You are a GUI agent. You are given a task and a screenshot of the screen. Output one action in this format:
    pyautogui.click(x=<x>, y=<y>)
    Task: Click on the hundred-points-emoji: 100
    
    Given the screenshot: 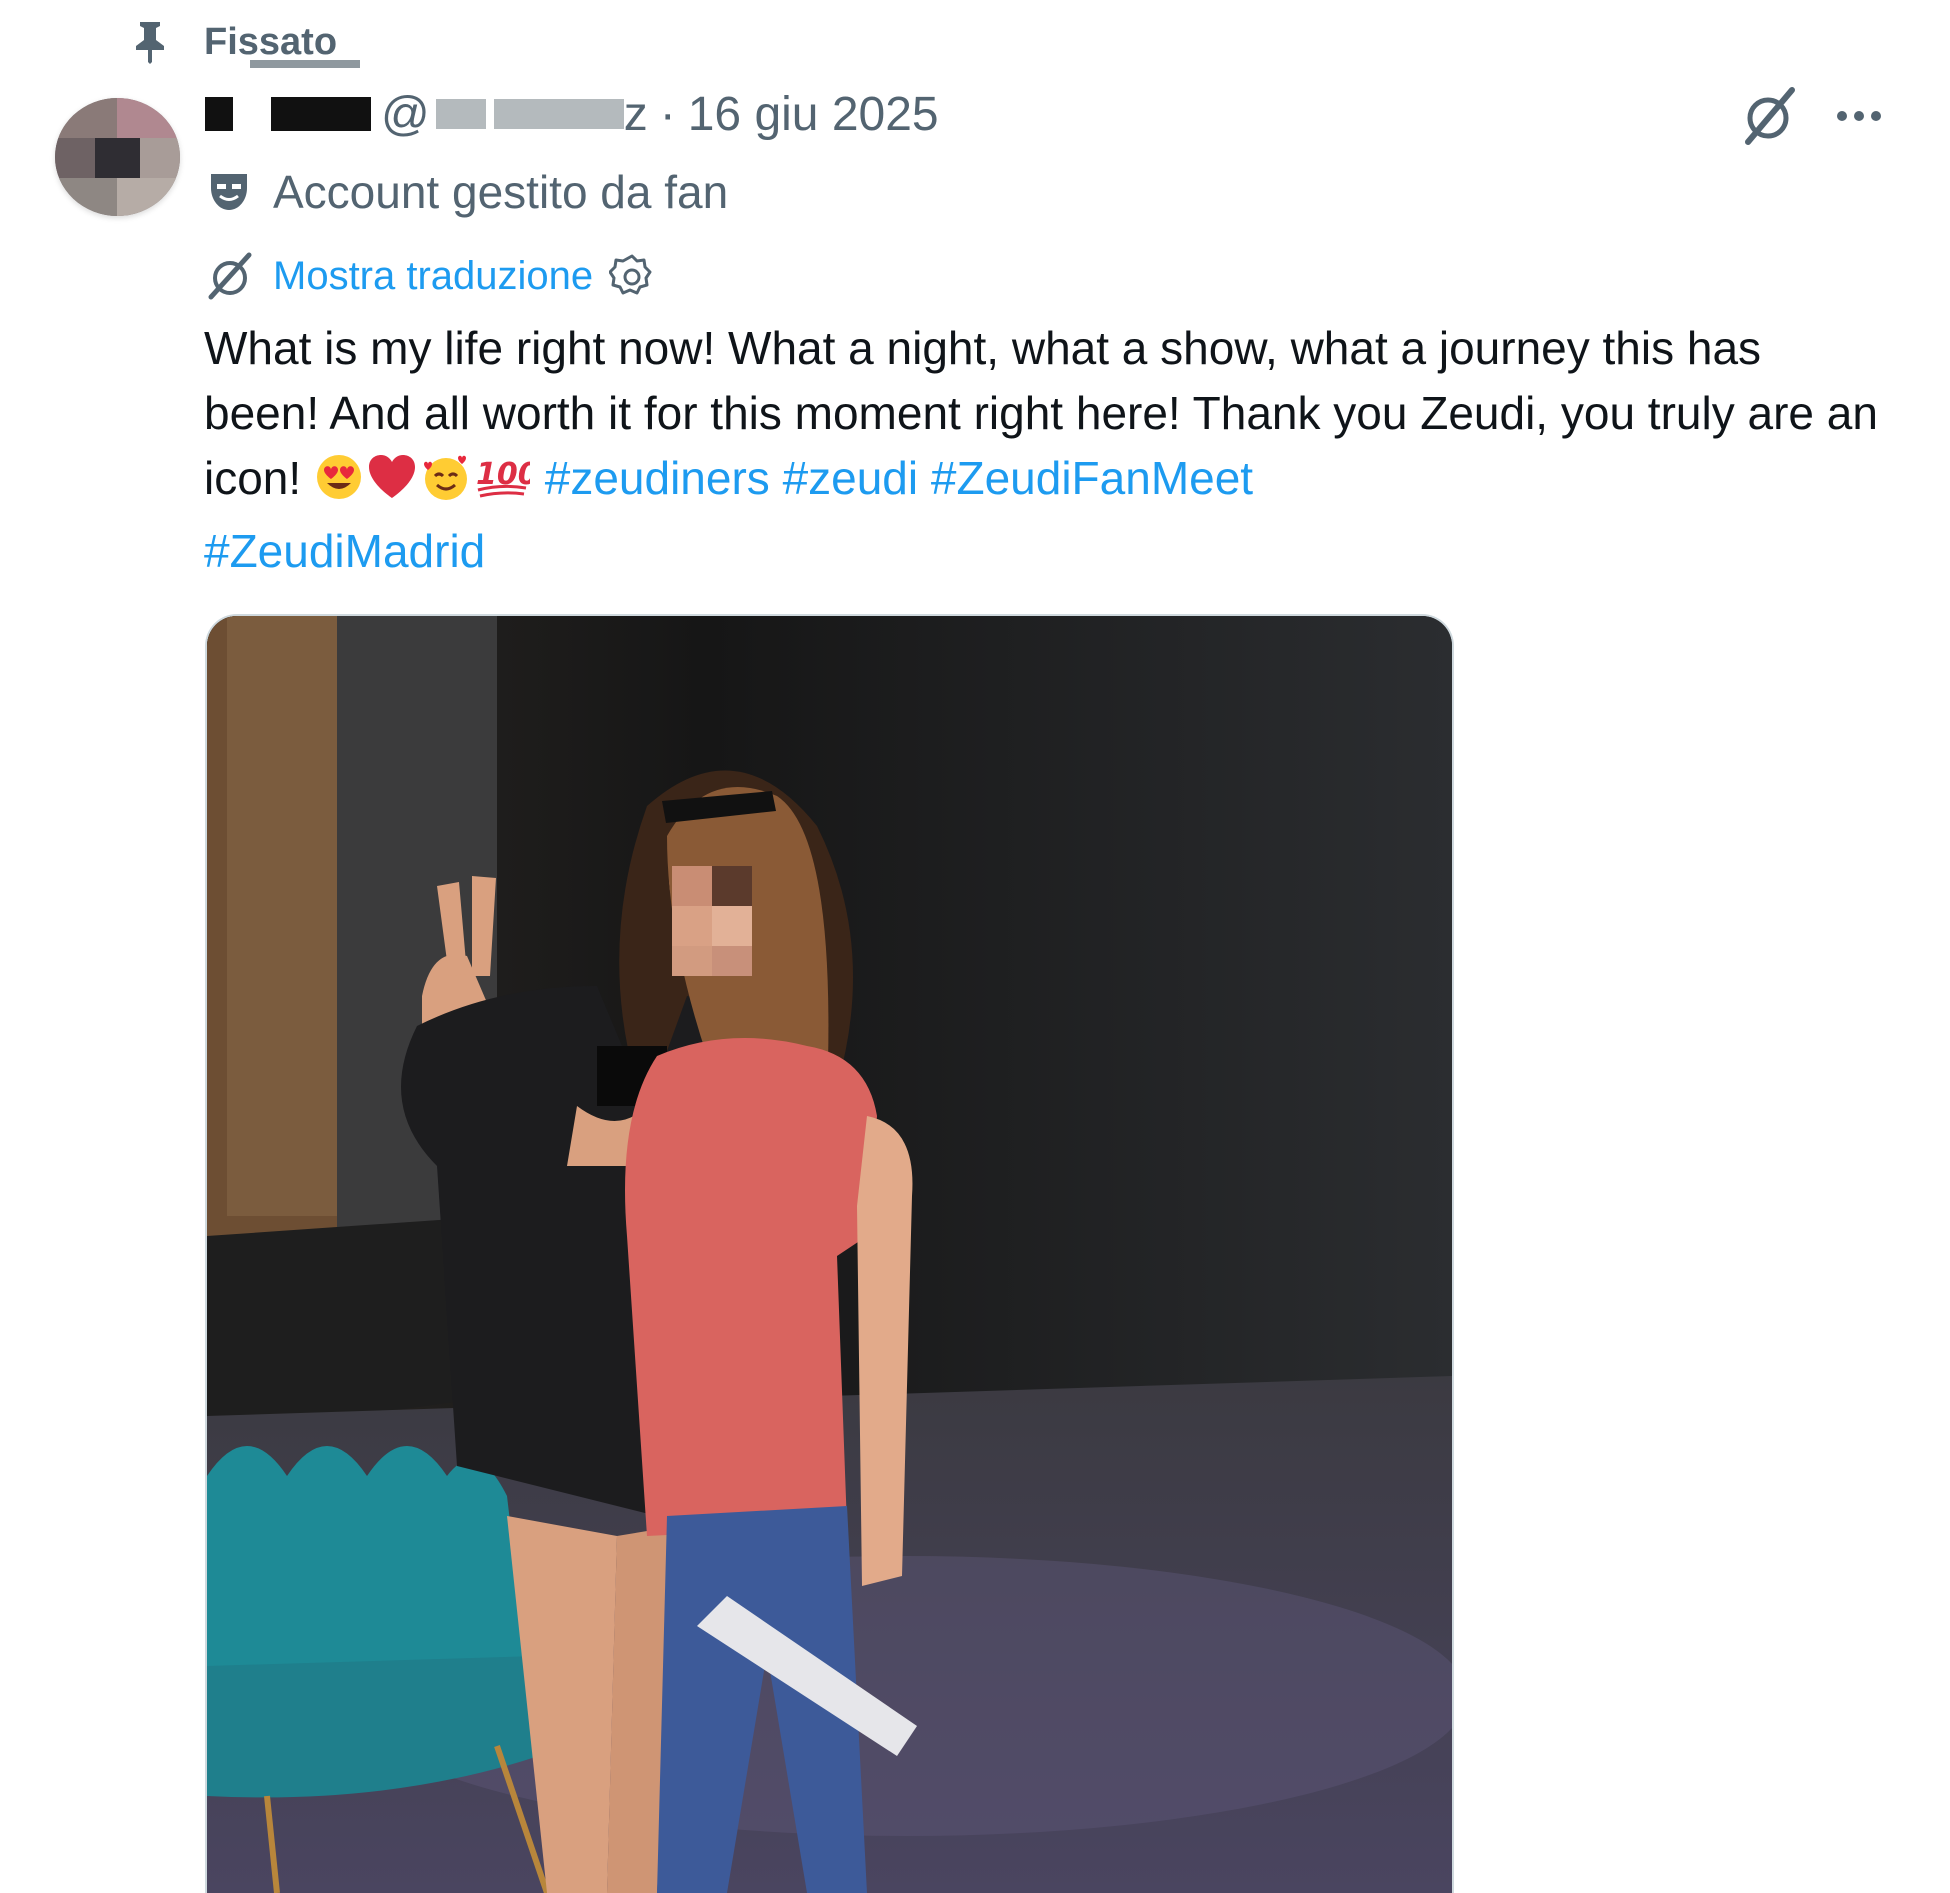 What is the action you would take?
    pyautogui.click(x=506, y=485)
    